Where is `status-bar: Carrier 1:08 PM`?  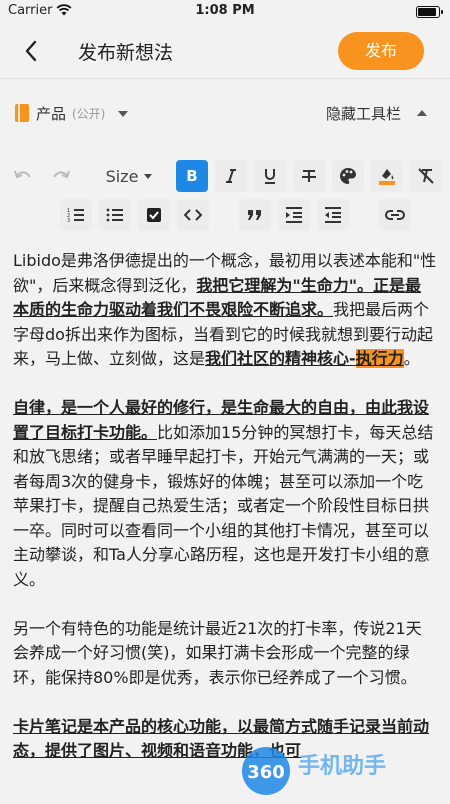
status-bar: Carrier 1:08 PM is located at coordinates (225, 12).